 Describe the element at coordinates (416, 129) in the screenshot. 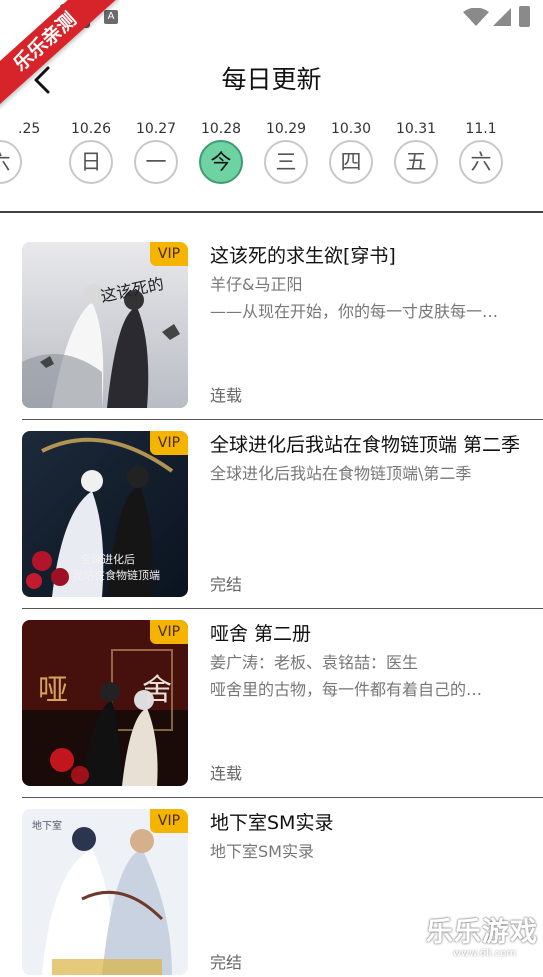

I see `day-date: 10.31` at that location.